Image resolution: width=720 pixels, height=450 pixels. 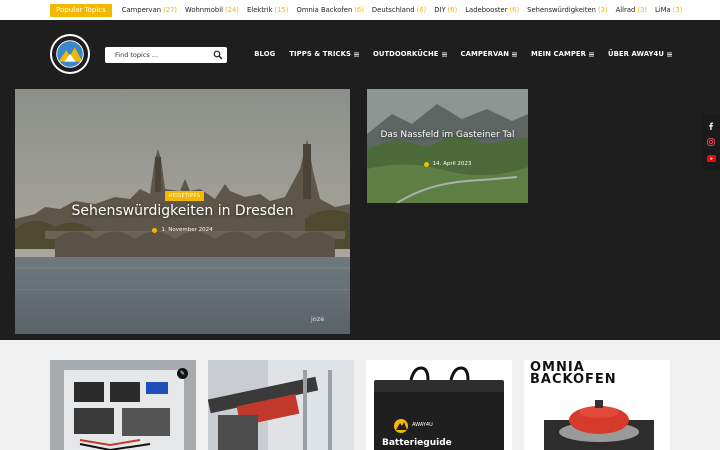 I want to click on nassfeld-photo, so click(x=447, y=146).